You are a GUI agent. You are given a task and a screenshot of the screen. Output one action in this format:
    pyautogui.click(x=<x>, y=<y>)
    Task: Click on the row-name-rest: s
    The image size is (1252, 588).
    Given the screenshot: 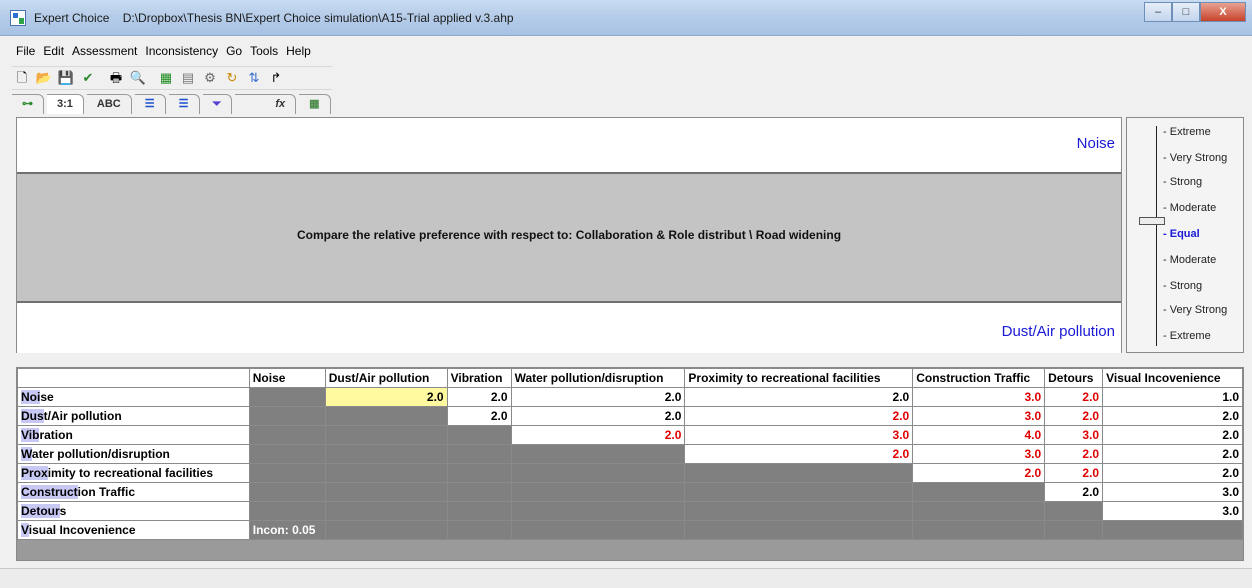 What is the action you would take?
    pyautogui.click(x=63, y=511)
    